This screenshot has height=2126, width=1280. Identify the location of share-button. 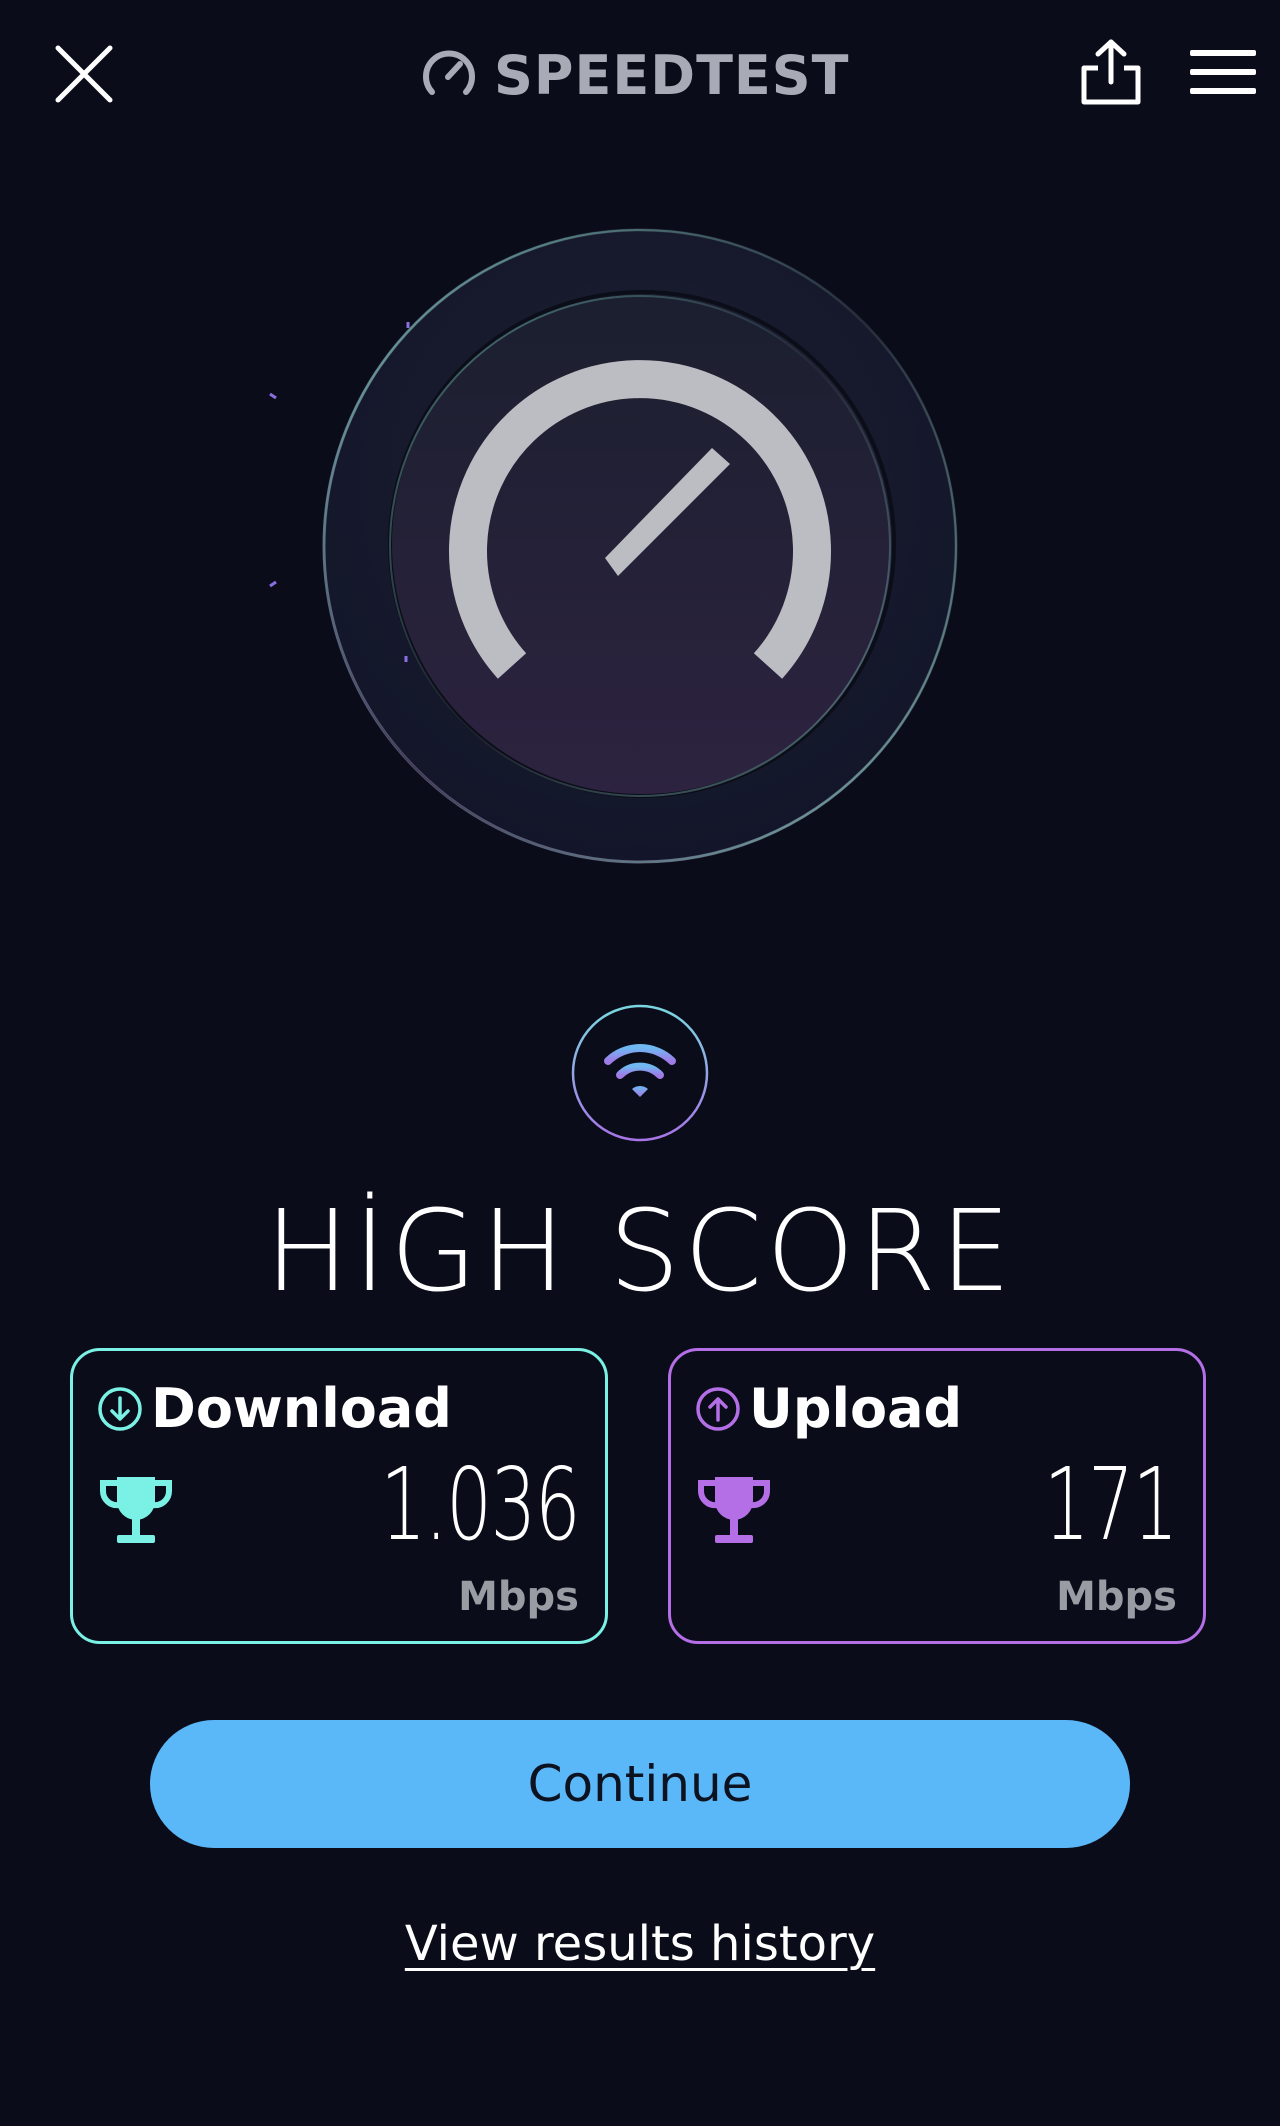
(1111, 72).